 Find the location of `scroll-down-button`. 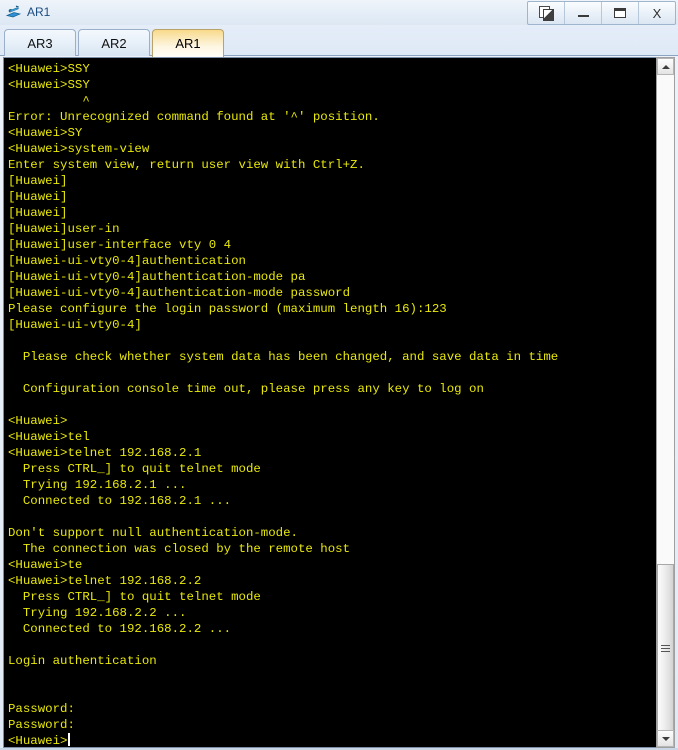

scroll-down-button is located at coordinates (665, 738).